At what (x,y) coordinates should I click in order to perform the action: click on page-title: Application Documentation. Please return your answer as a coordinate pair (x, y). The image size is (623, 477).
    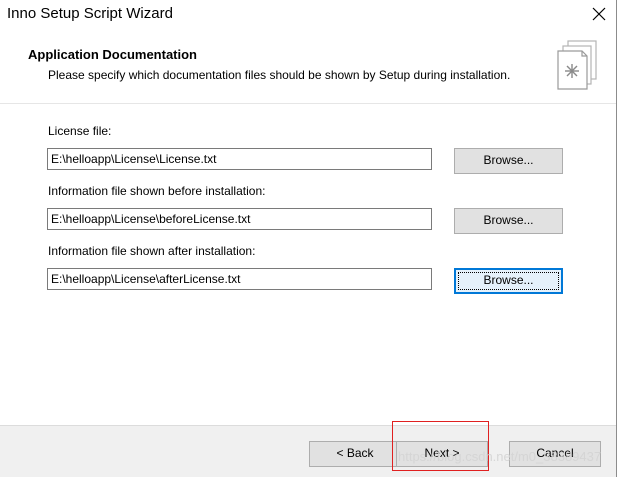
    Looking at the image, I should click on (112, 54).